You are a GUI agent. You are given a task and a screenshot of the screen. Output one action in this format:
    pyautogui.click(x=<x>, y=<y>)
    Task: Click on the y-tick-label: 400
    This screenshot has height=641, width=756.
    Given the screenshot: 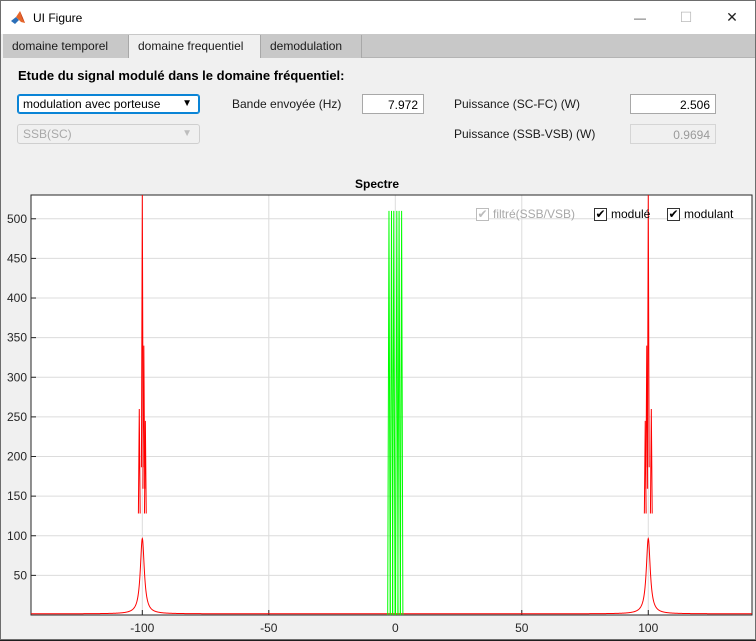 What is the action you would take?
    pyautogui.click(x=17, y=298)
    